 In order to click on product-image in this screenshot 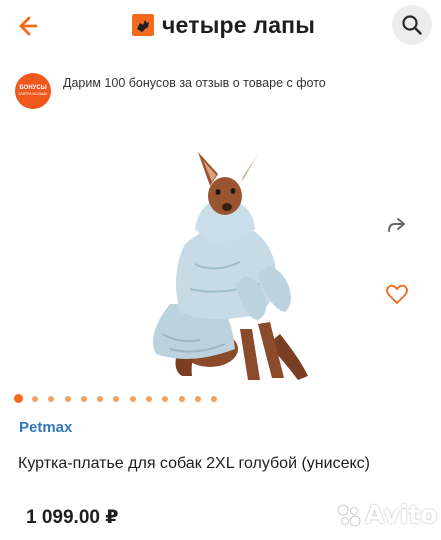, I will do `click(230, 265)`.